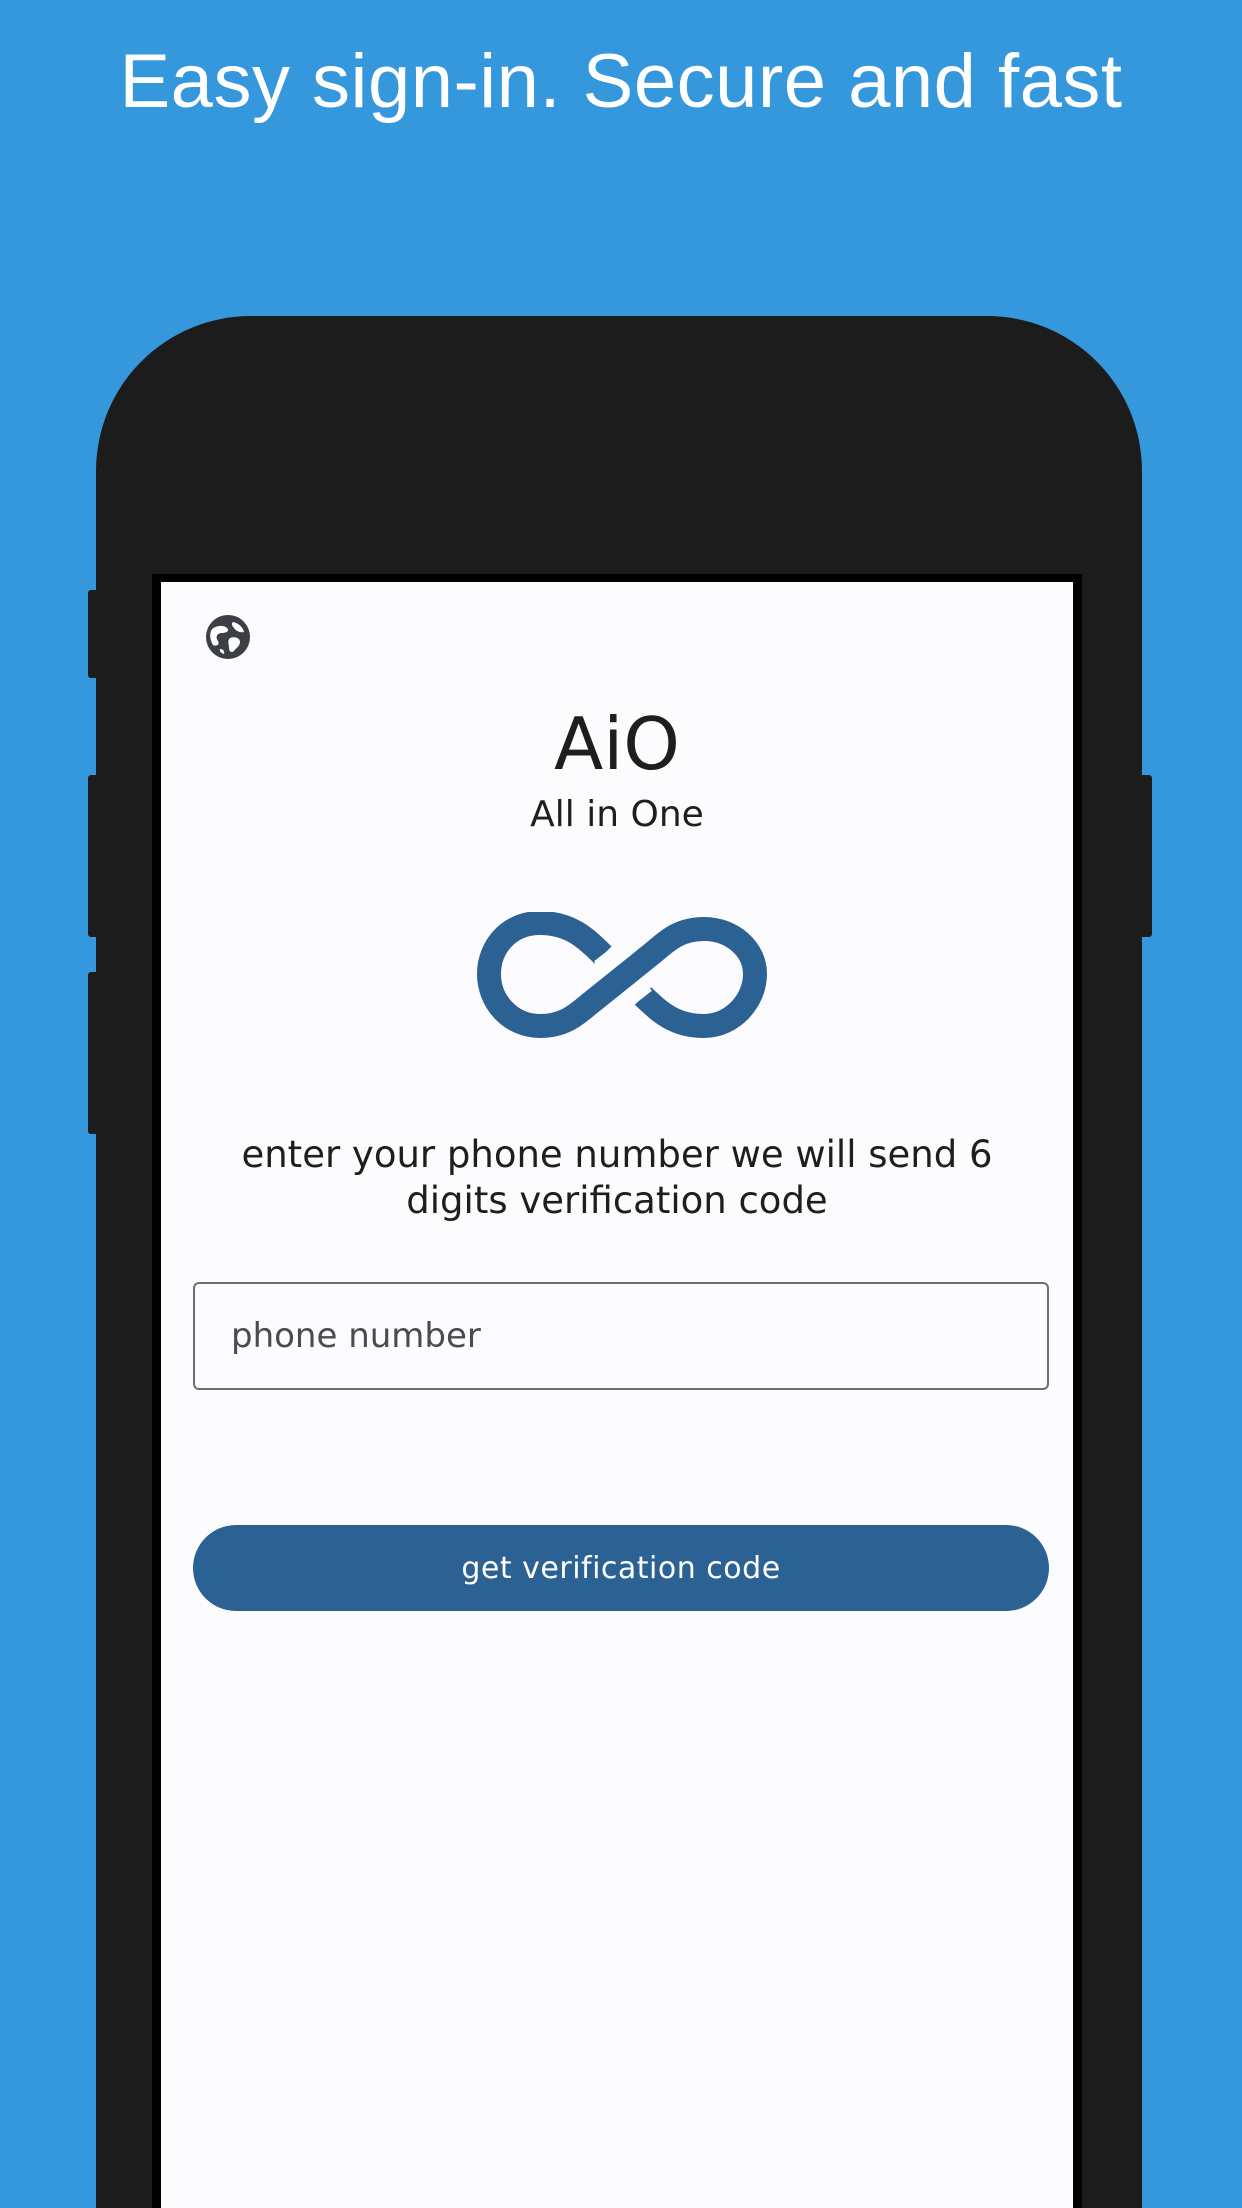 The width and height of the screenshot is (1242, 2208). I want to click on globe-icon, so click(228, 637).